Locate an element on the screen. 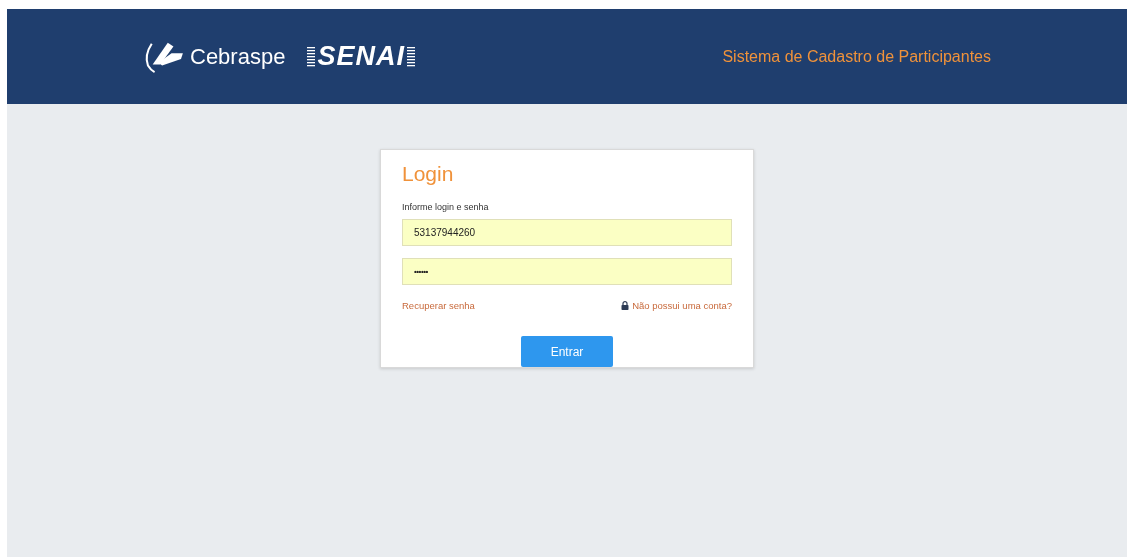 This screenshot has width=1131, height=557. lock-icon is located at coordinates (625, 305).